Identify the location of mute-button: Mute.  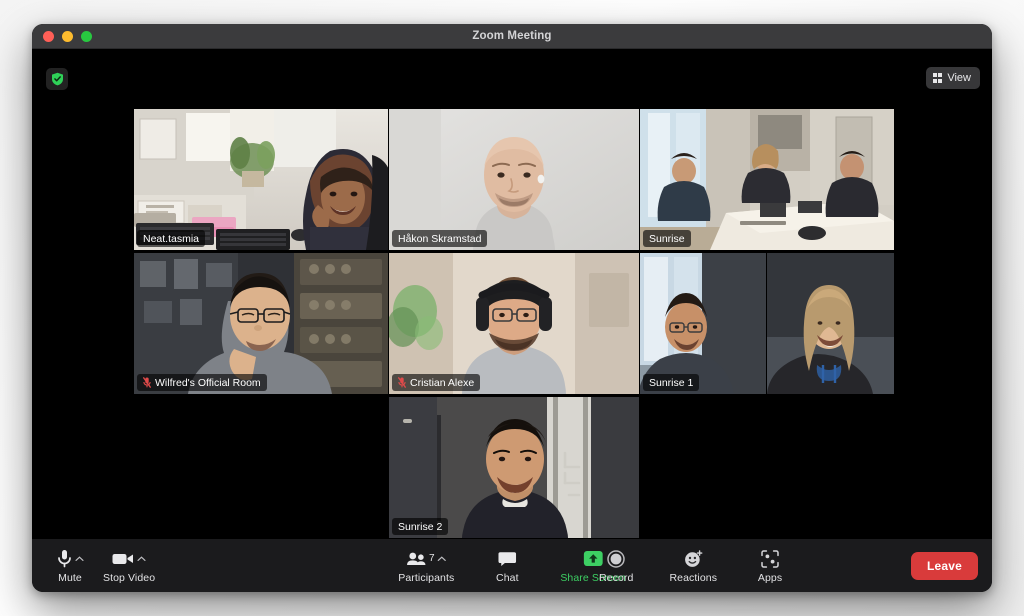
(70, 566).